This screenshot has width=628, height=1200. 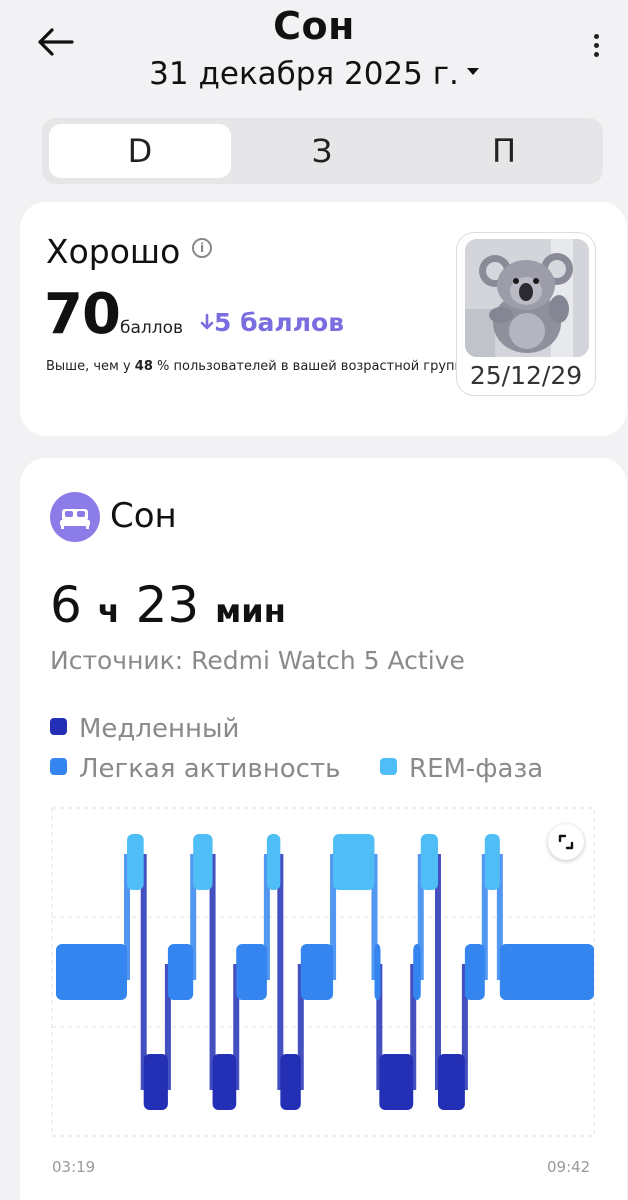 What do you see at coordinates (143, 366) in the screenshot?
I see `comparison-value: 48` at bounding box center [143, 366].